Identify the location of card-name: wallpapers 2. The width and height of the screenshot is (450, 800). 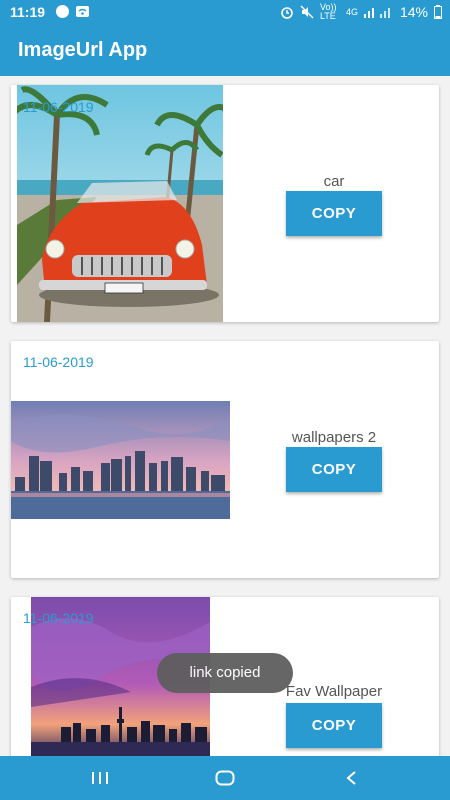
(334, 437).